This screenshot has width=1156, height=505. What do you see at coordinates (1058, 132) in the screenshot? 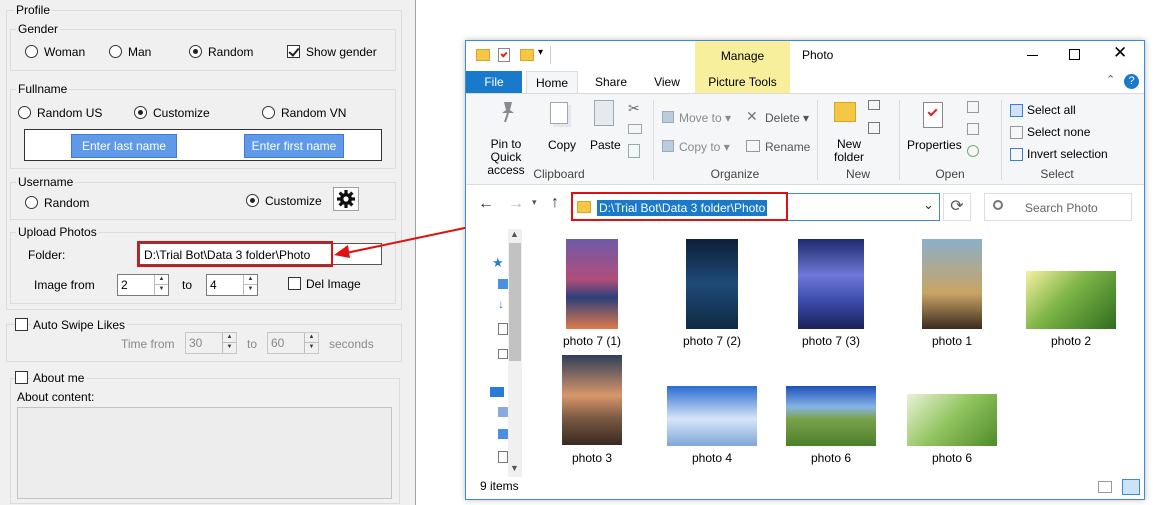
I see `select-none-button: Select none` at bounding box center [1058, 132].